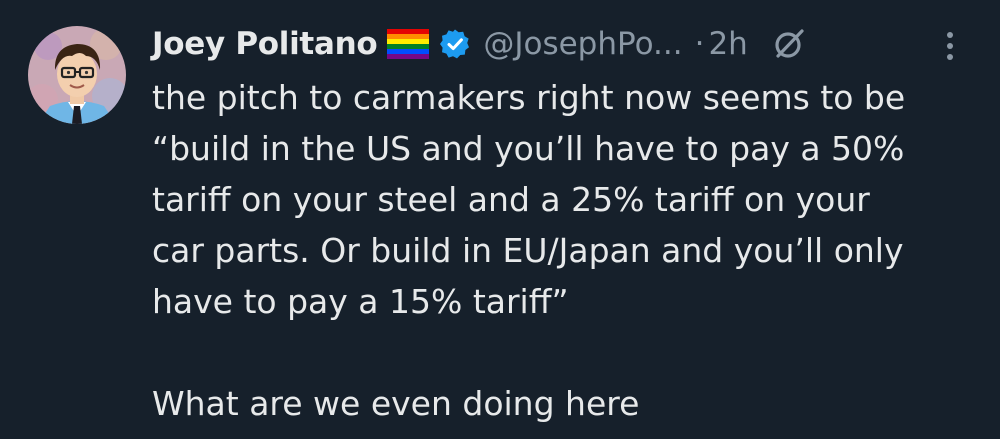 The image size is (1000, 439). Describe the element at coordinates (455, 44) in the screenshot. I see `verified-badge-icon` at that location.